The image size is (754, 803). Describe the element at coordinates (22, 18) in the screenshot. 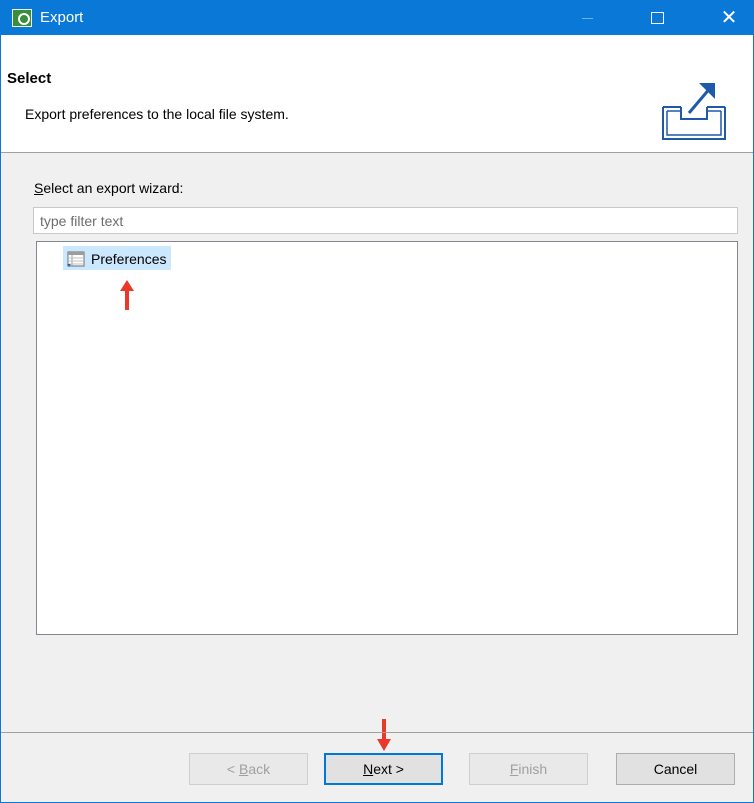

I see `eclipse-app-icon` at that location.